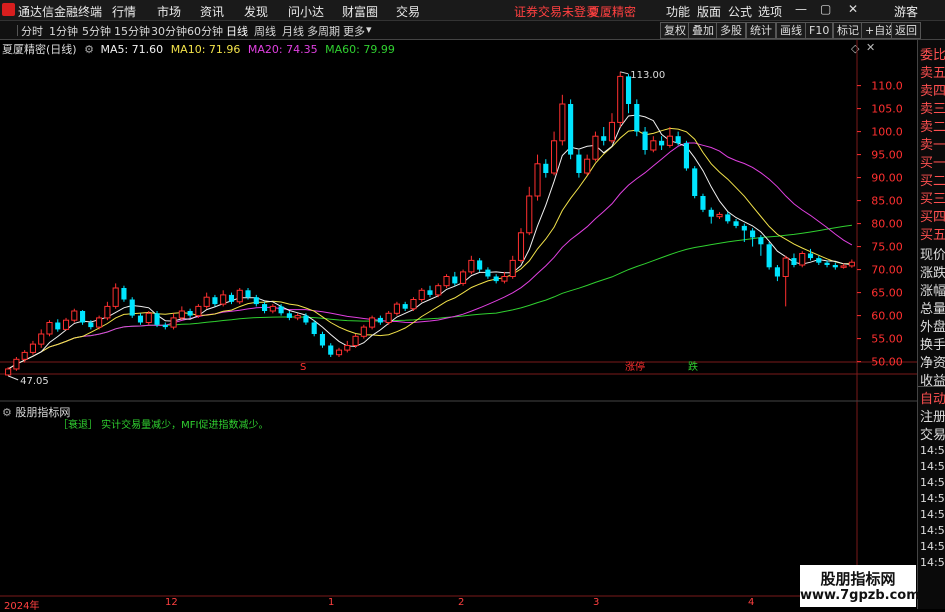  I want to click on more-chevron-icon: ▾, so click(369, 29).